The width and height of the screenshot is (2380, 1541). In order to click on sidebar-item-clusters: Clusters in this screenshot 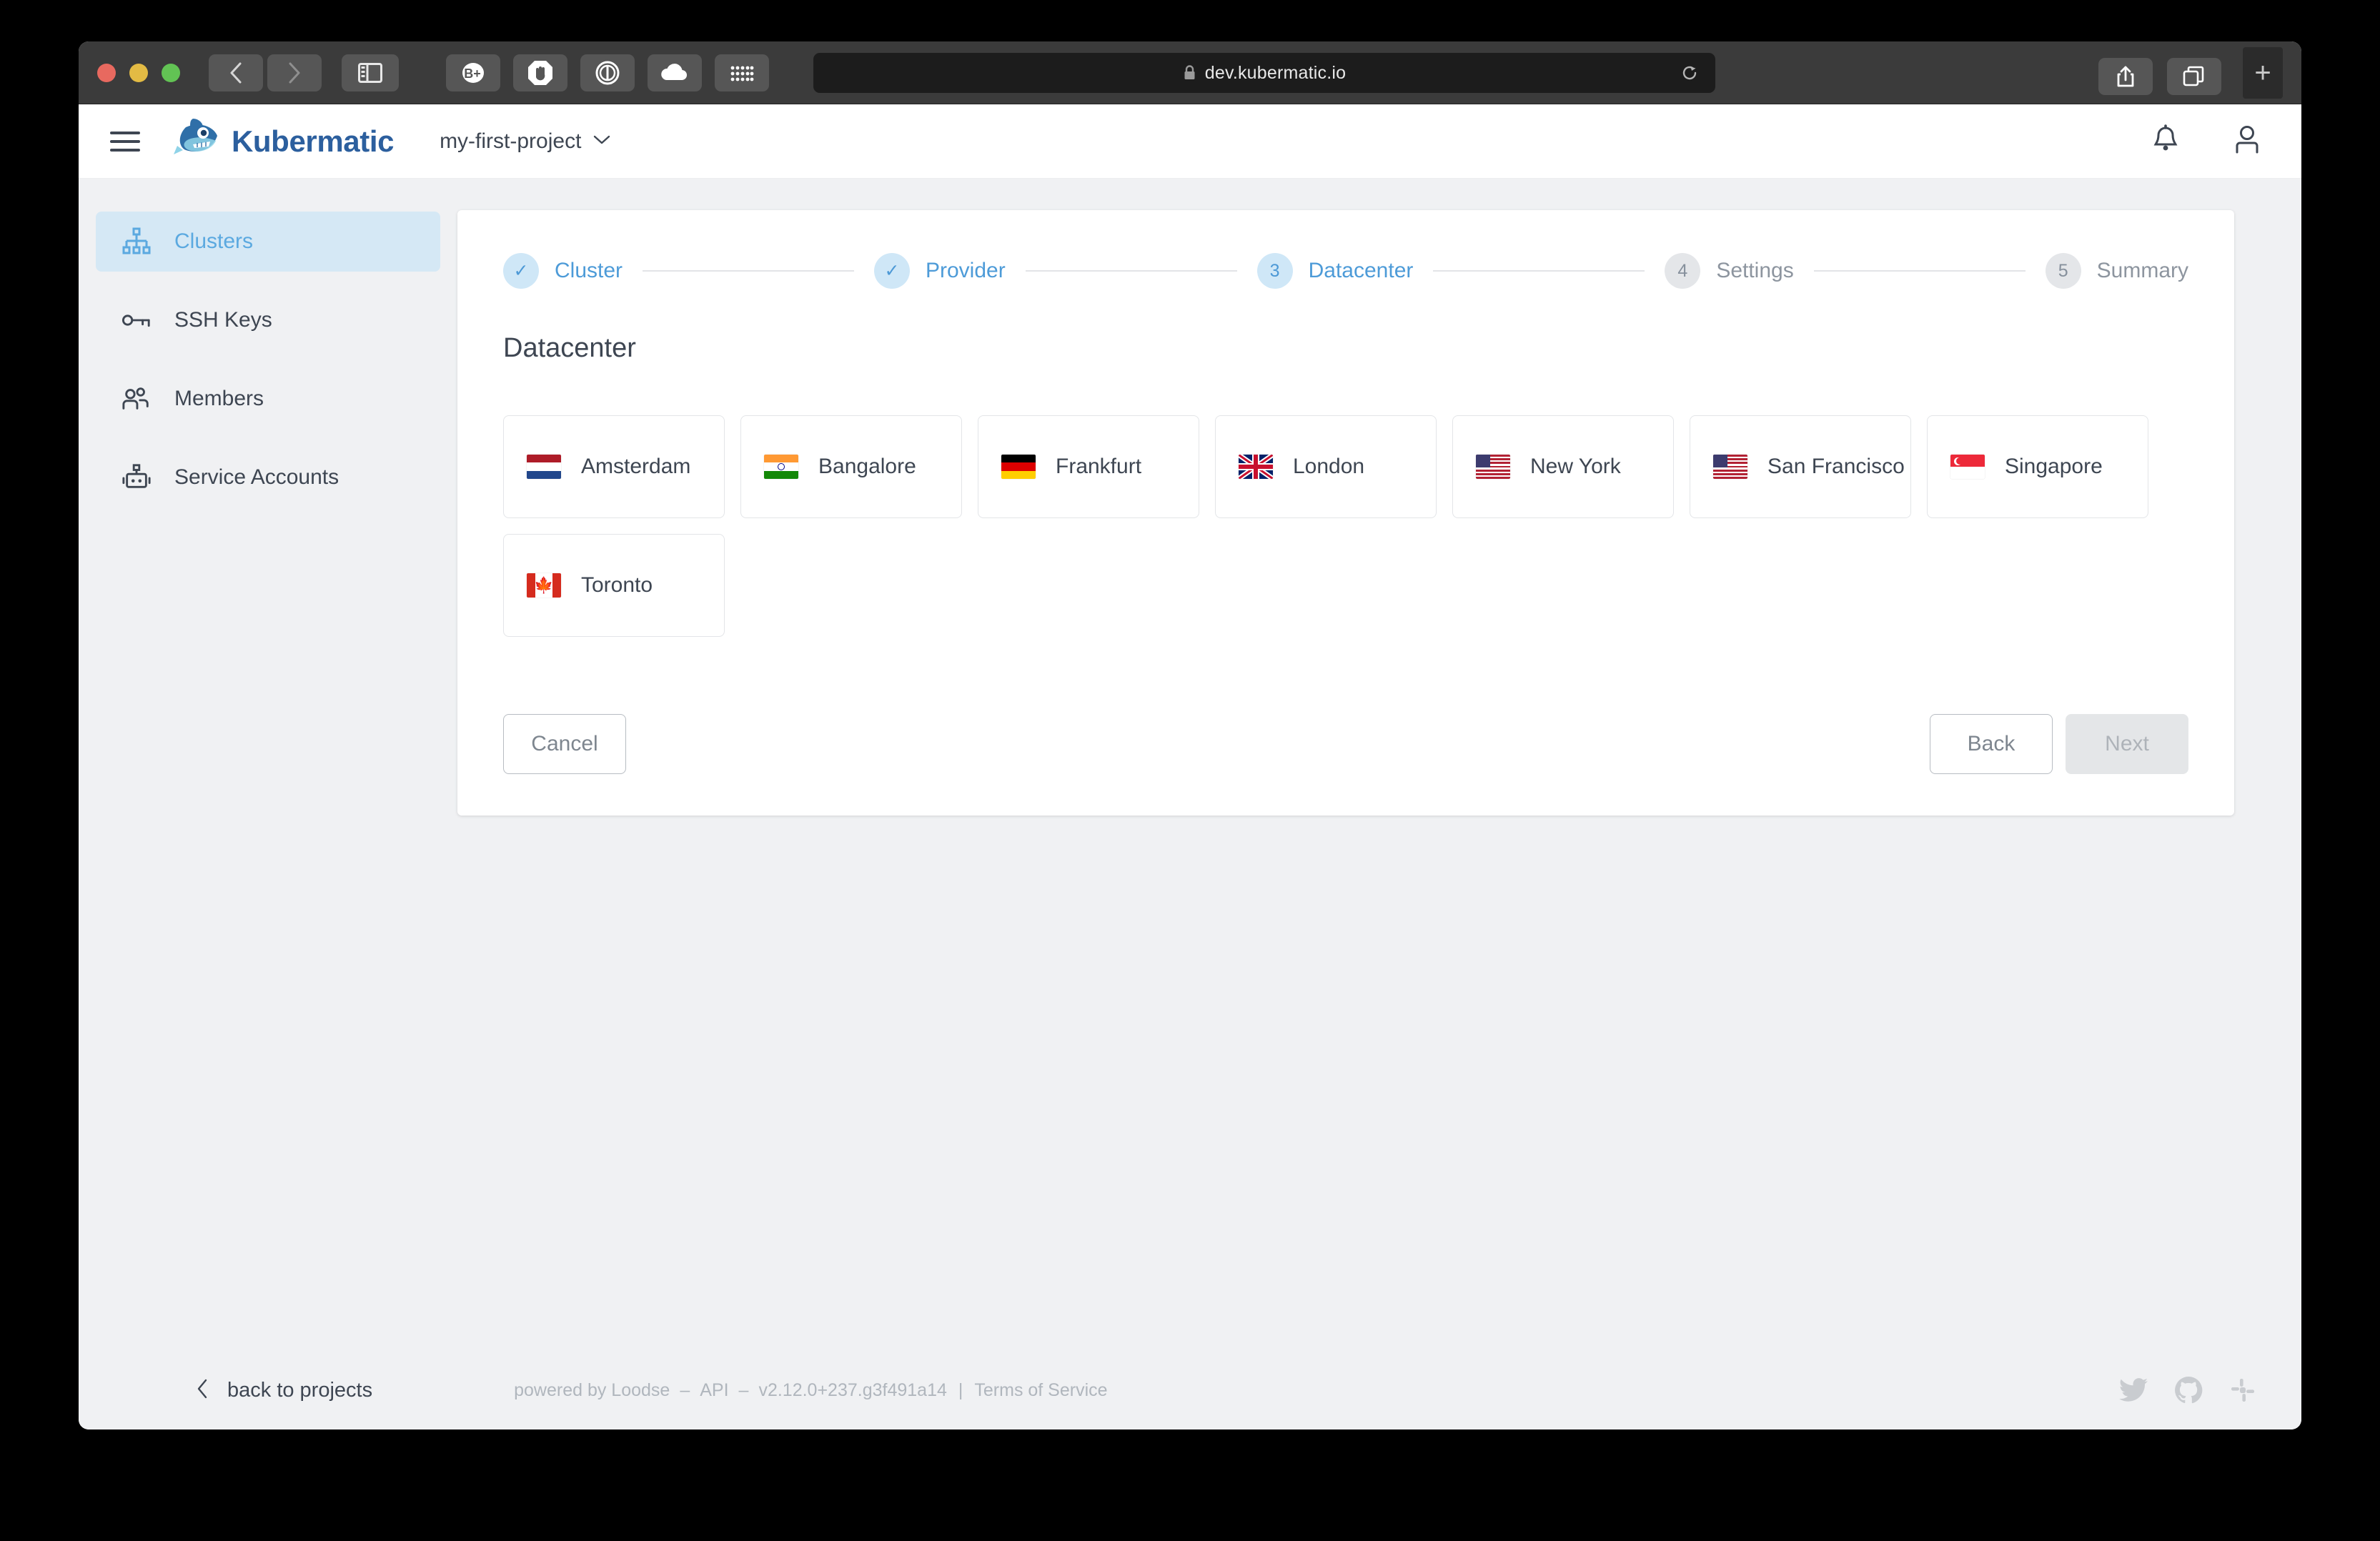, I will do `click(268, 242)`.